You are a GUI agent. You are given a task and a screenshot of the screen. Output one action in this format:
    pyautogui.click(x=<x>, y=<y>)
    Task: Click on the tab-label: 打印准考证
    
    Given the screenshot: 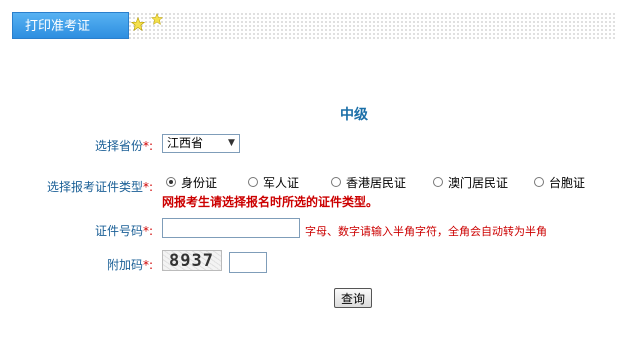 What is the action you would take?
    pyautogui.click(x=58, y=26)
    